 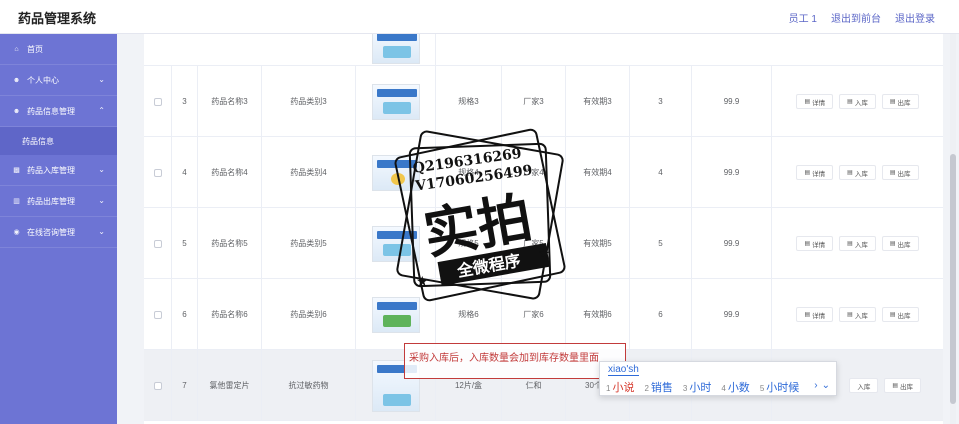 What do you see at coordinates (864, 385) in the screenshot?
I see `stock-in-button: 入库` at bounding box center [864, 385].